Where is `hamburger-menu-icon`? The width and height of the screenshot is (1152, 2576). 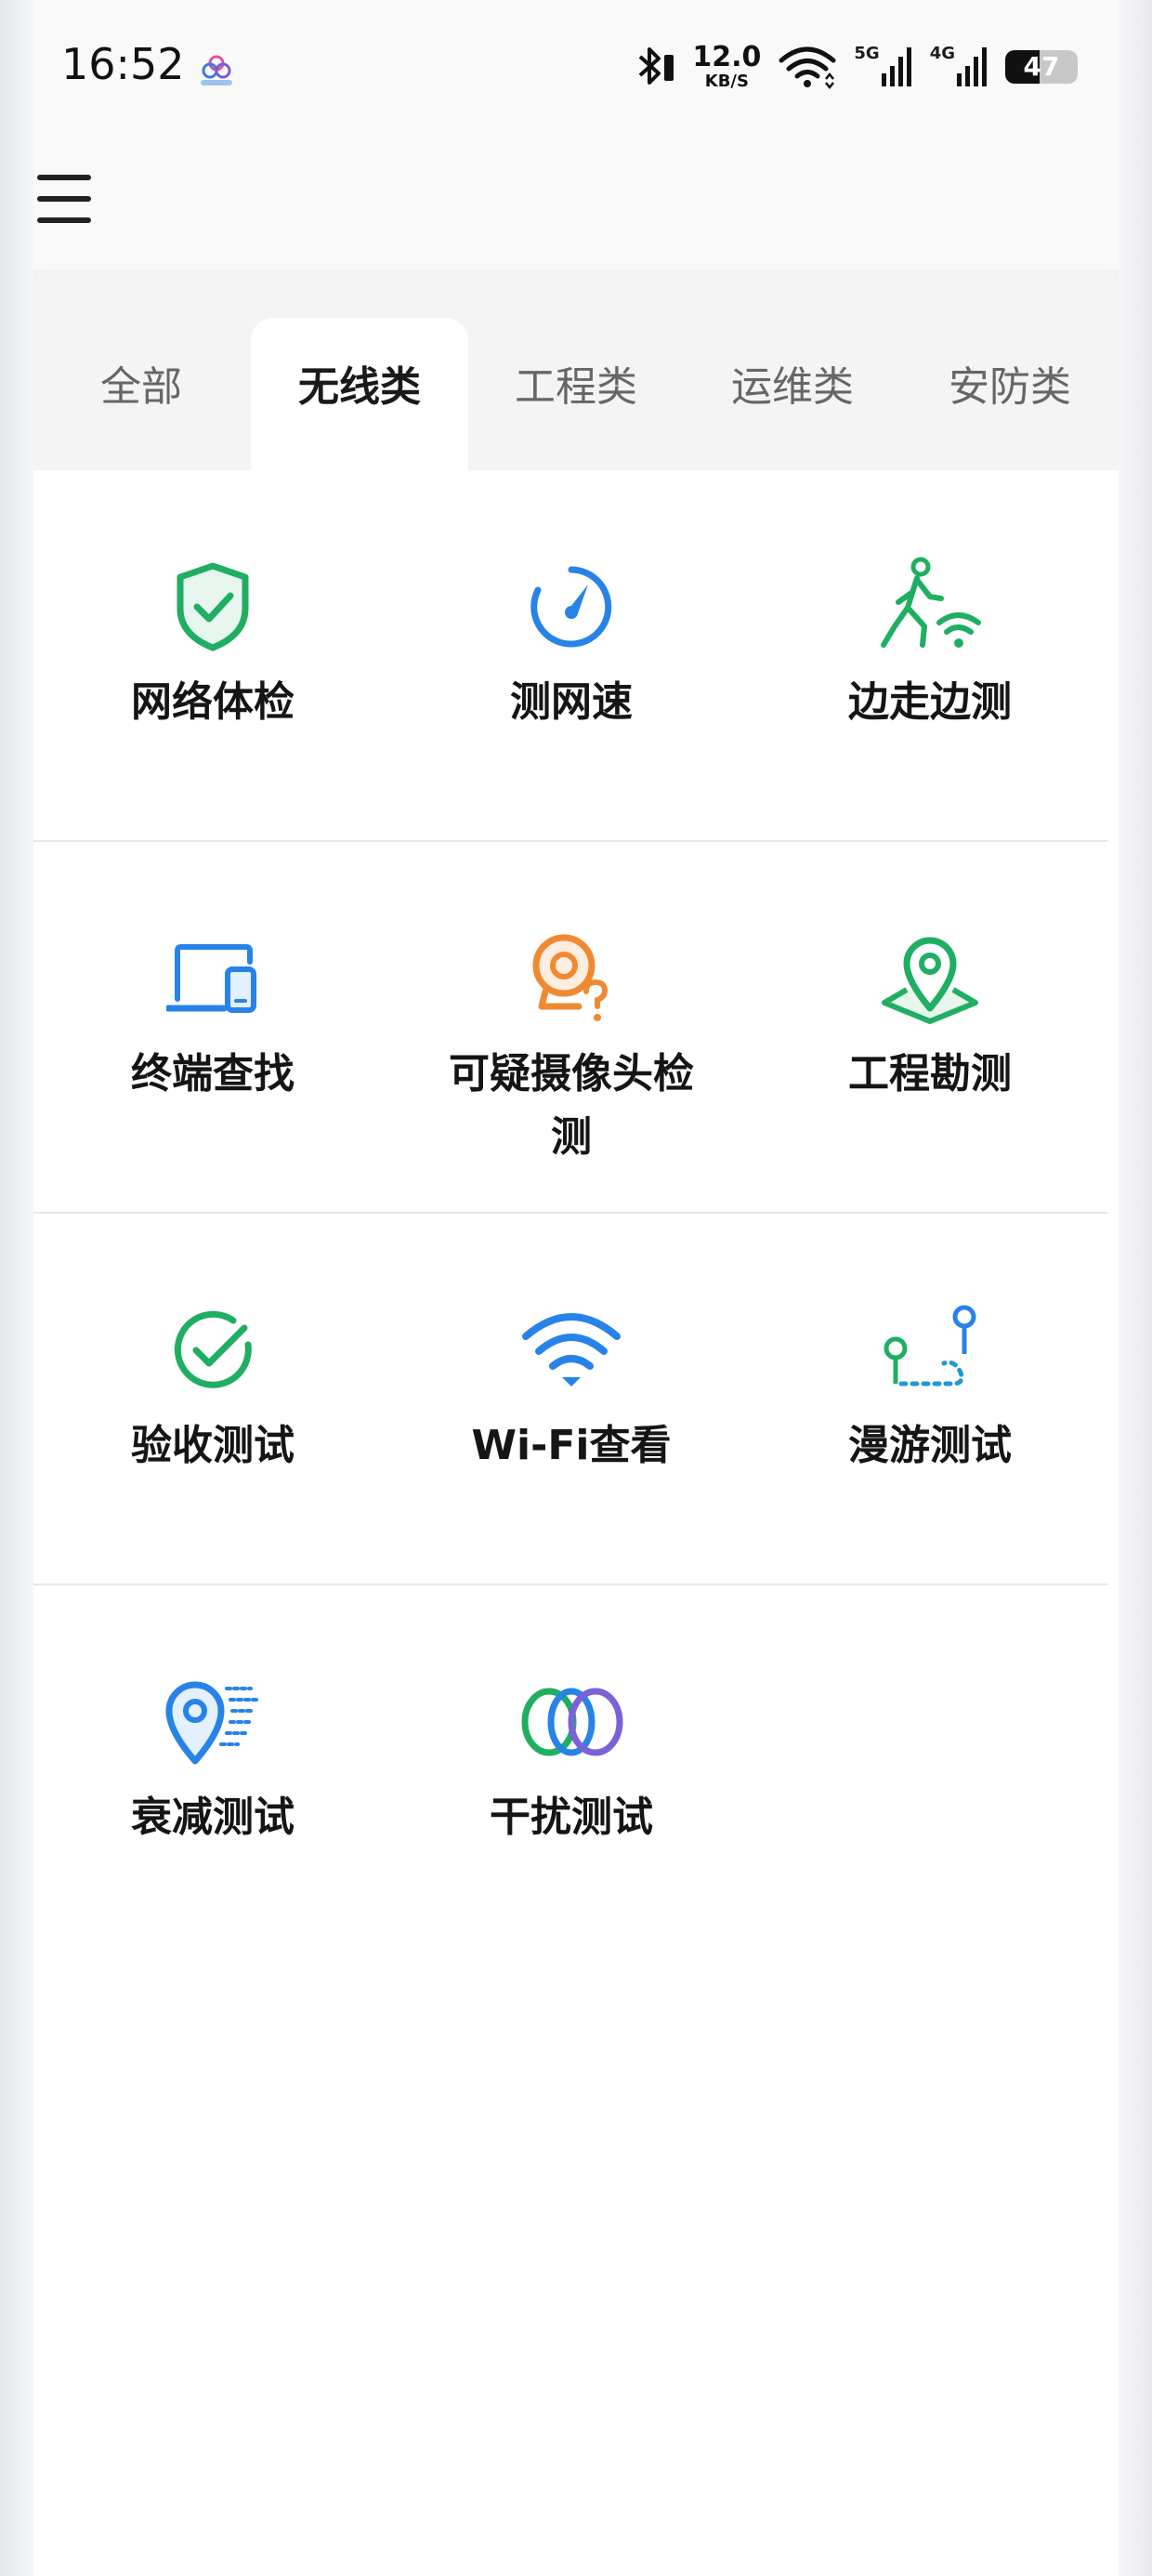
hamburger-menu-icon is located at coordinates (64, 199).